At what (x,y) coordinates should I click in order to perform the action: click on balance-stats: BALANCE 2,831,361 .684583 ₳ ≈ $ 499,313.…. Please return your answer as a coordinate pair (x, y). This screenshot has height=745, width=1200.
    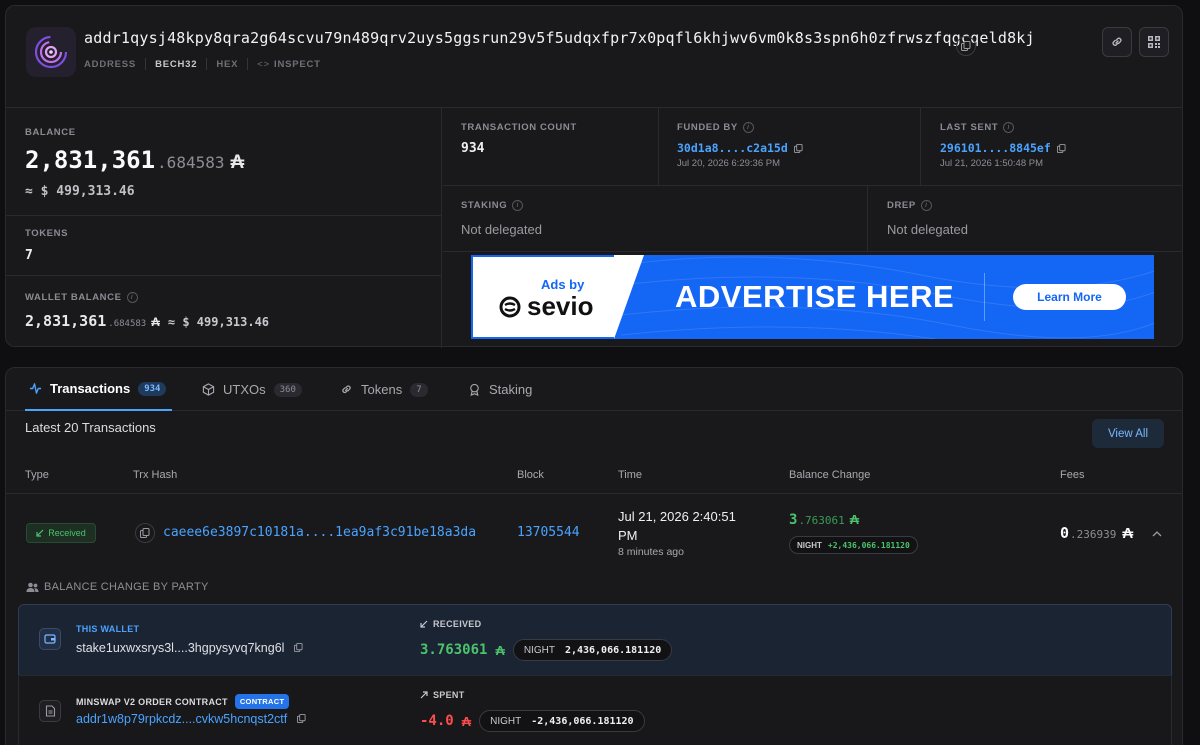
    Looking at the image, I should click on (224, 228).